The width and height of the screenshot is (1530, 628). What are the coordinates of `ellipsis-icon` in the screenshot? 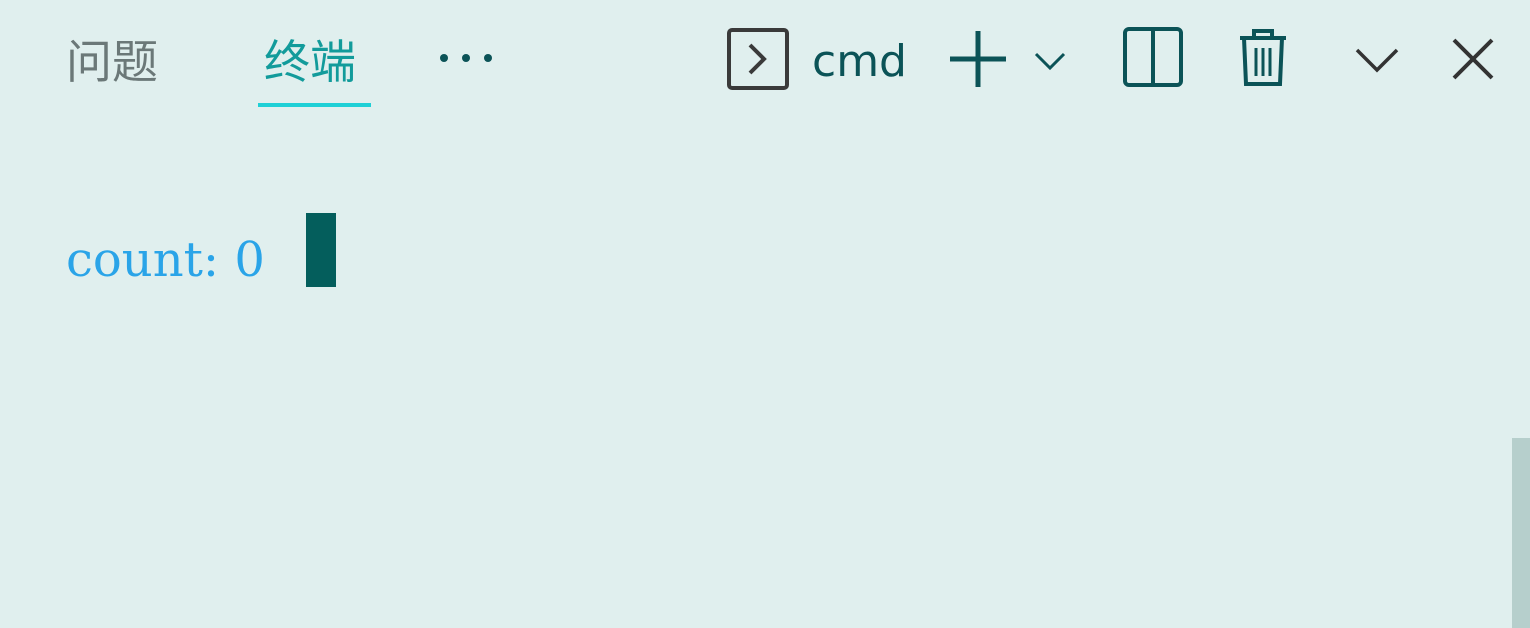 It's located at (466, 59).